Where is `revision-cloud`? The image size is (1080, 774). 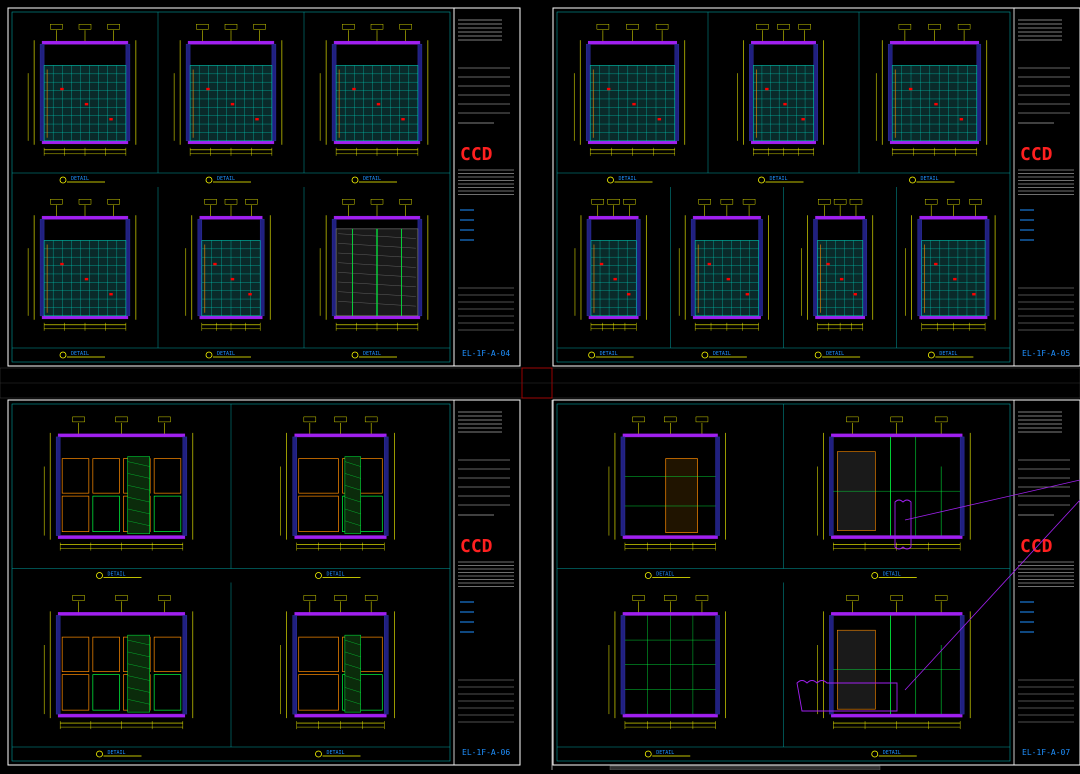 revision-cloud is located at coordinates (903, 524).